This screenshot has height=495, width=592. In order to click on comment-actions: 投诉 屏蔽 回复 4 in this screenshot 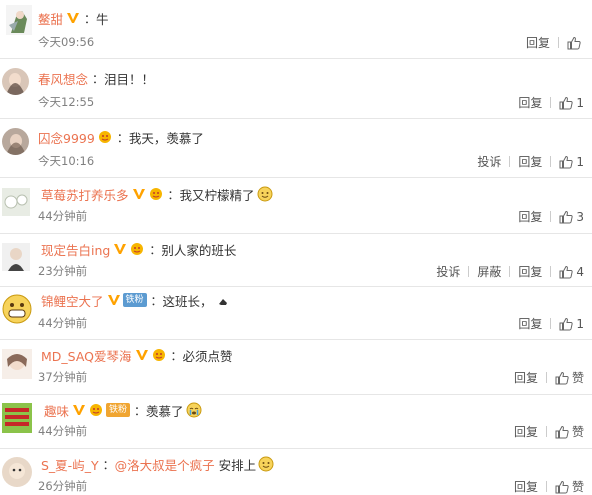, I will do `click(510, 271)`.